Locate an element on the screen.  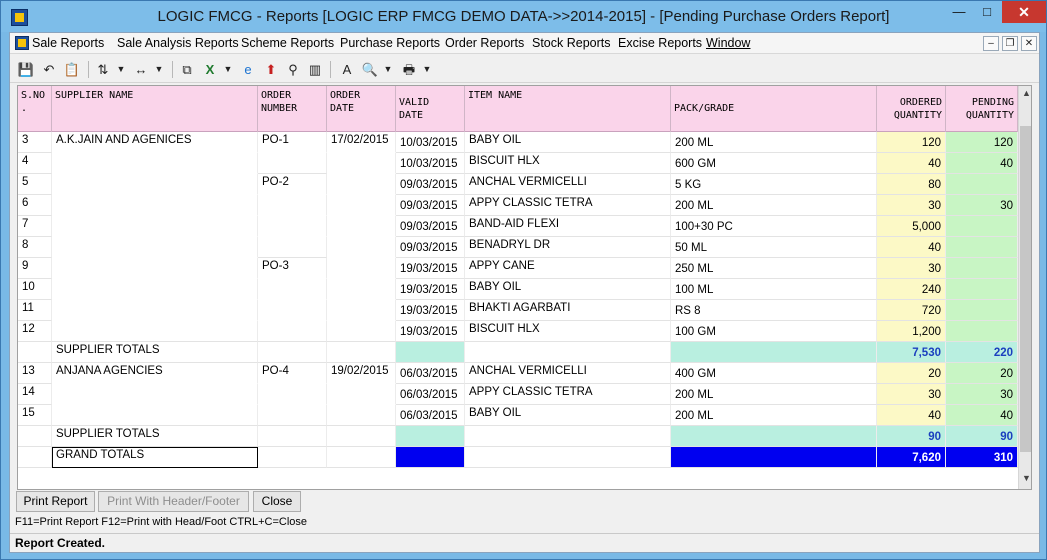
chart-icon: ▥ is located at coordinates (315, 69).